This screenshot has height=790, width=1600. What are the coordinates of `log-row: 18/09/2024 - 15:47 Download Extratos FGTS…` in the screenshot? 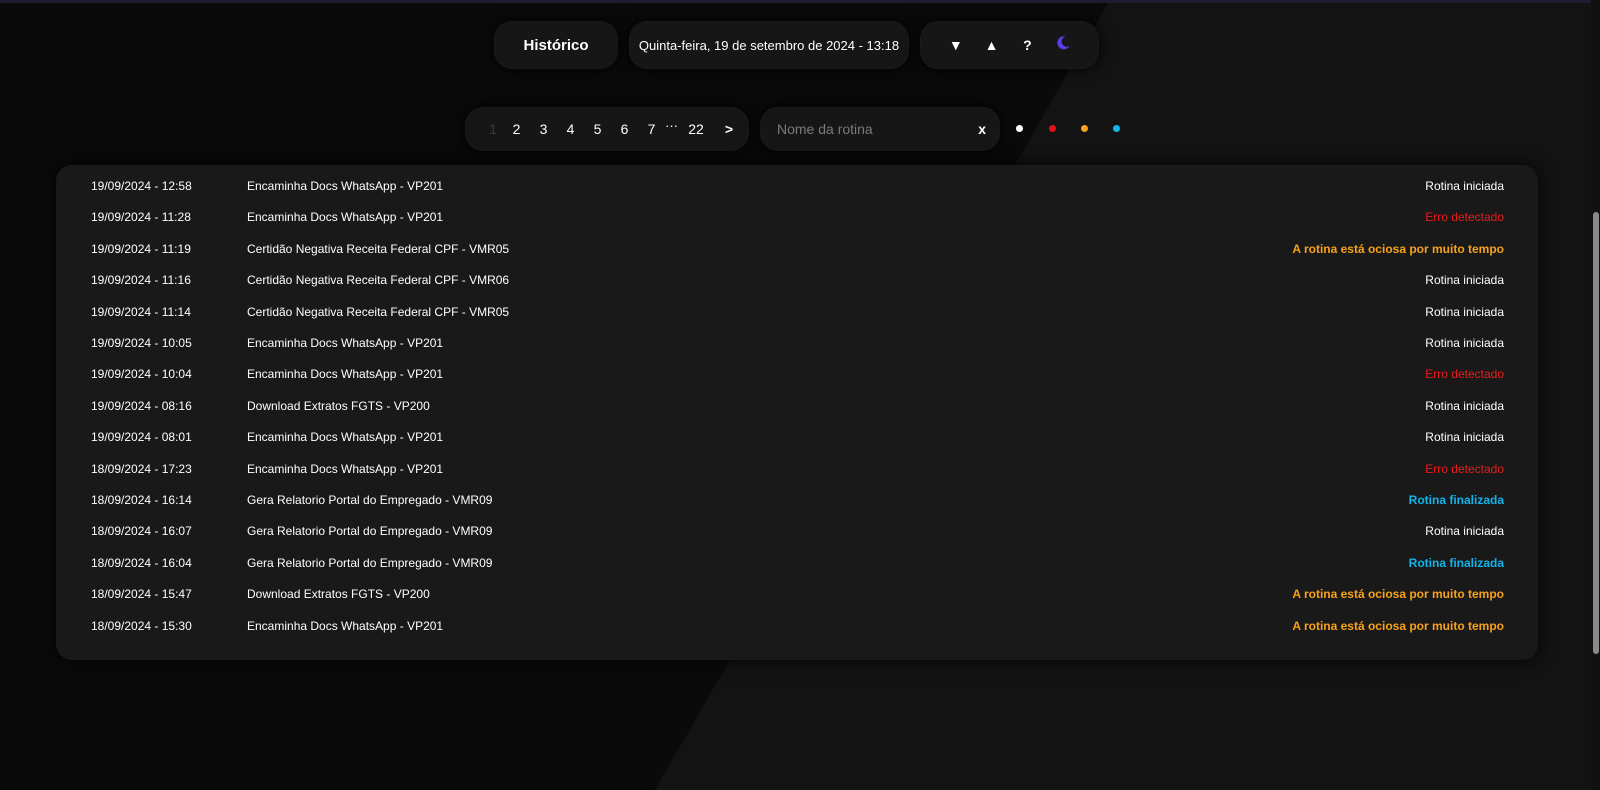 It's located at (797, 594).